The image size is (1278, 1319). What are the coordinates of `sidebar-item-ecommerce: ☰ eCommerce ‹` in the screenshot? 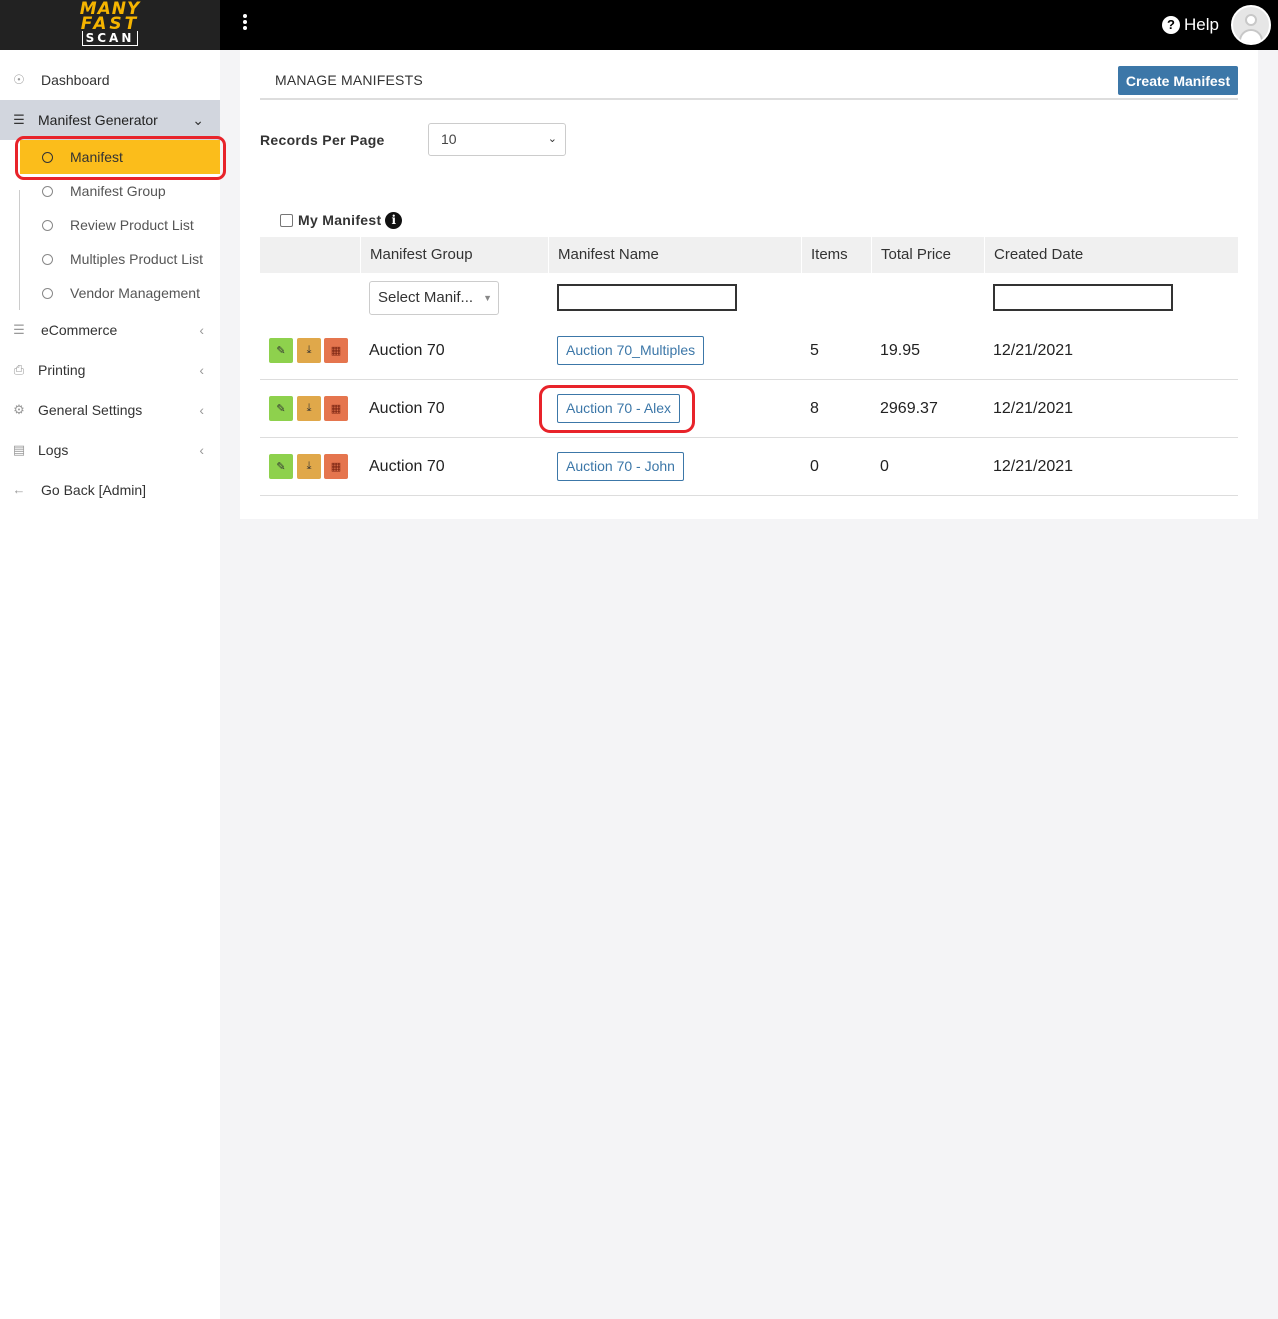 It's located at (110, 330).